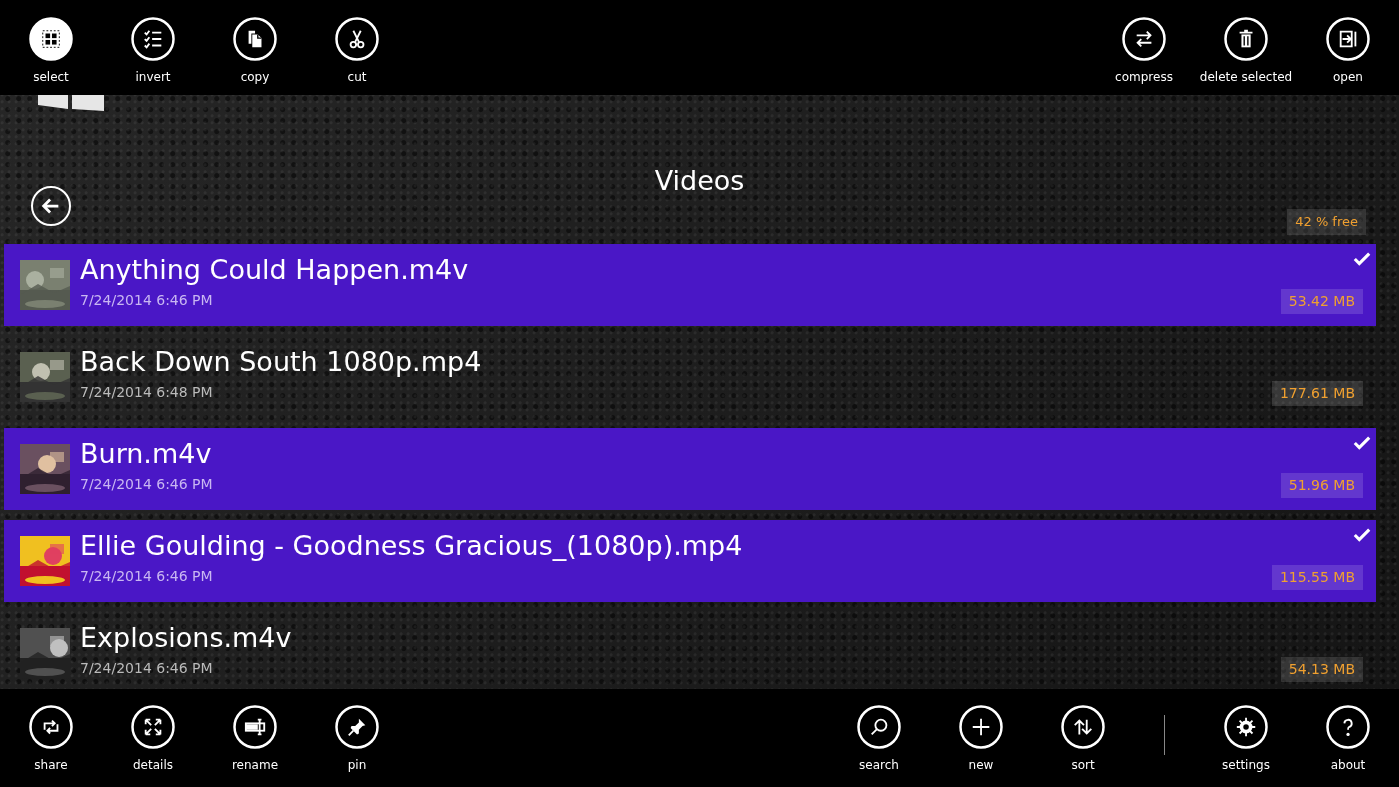  I want to click on file-size: 115.55 MB, so click(1317, 577).